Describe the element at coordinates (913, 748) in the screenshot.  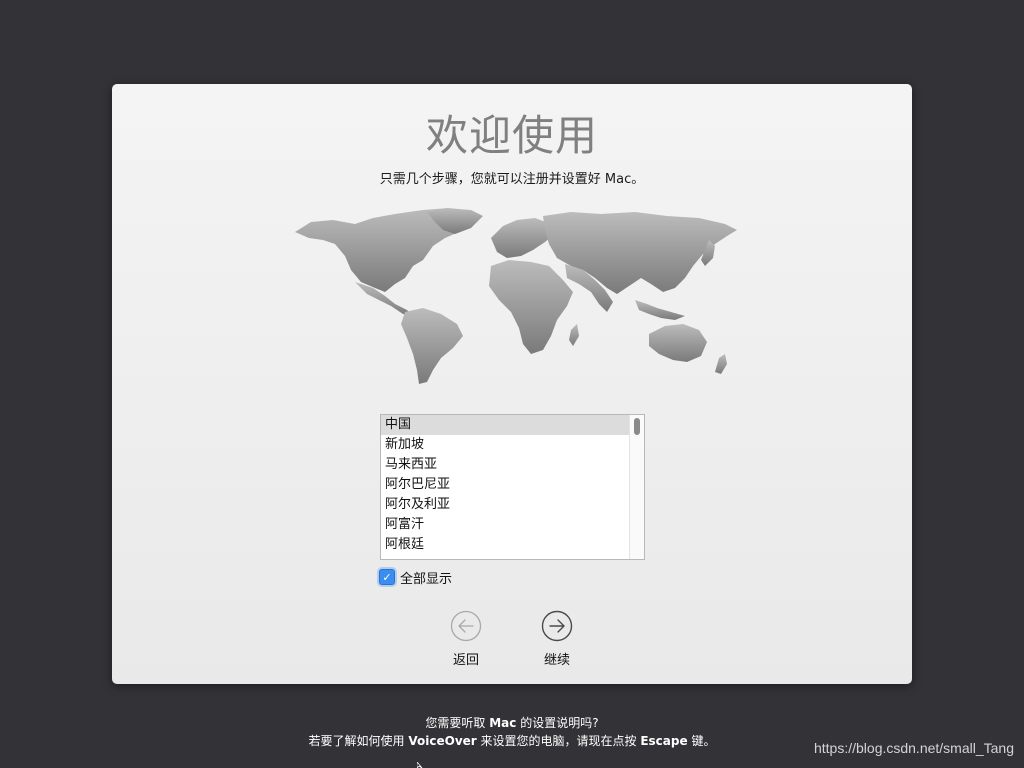
I see `watermark: https://blog.csdn.net/small_Tang` at that location.